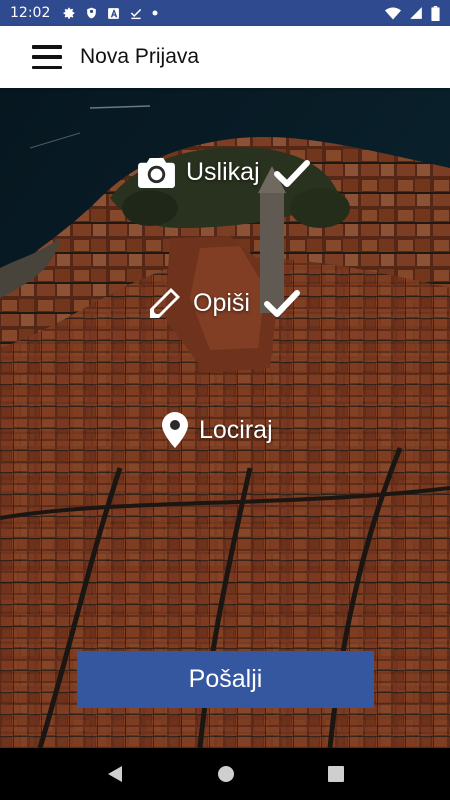 The image size is (450, 800). What do you see at coordinates (136, 14) in the screenshot?
I see `download-done-icon` at bounding box center [136, 14].